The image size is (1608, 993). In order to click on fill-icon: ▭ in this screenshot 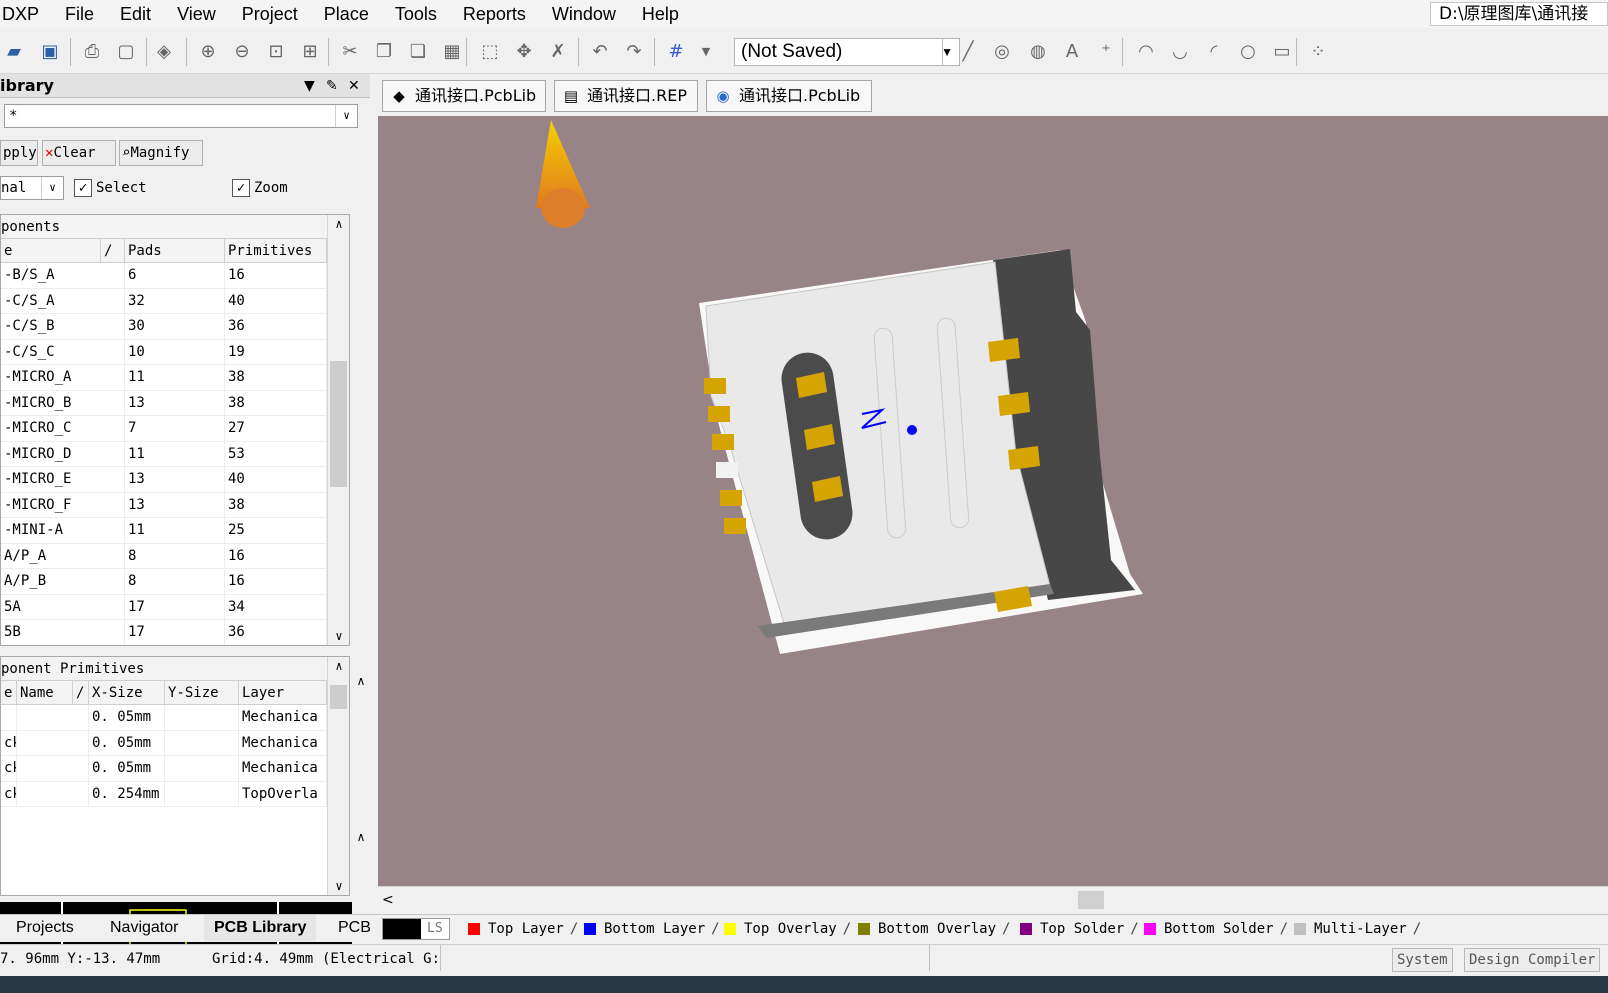, I will do `click(1282, 52)`.